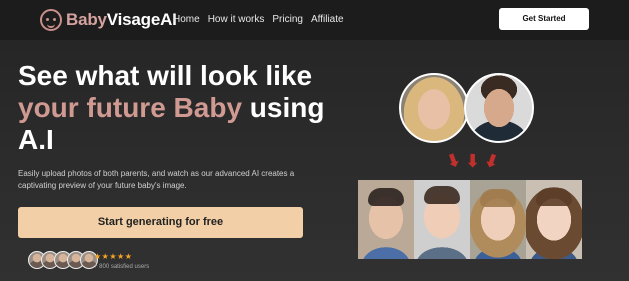 Image resolution: width=629 pixels, height=281 pixels. What do you see at coordinates (36, 139) in the screenshot?
I see `hero-title-line3: A.I` at bounding box center [36, 139].